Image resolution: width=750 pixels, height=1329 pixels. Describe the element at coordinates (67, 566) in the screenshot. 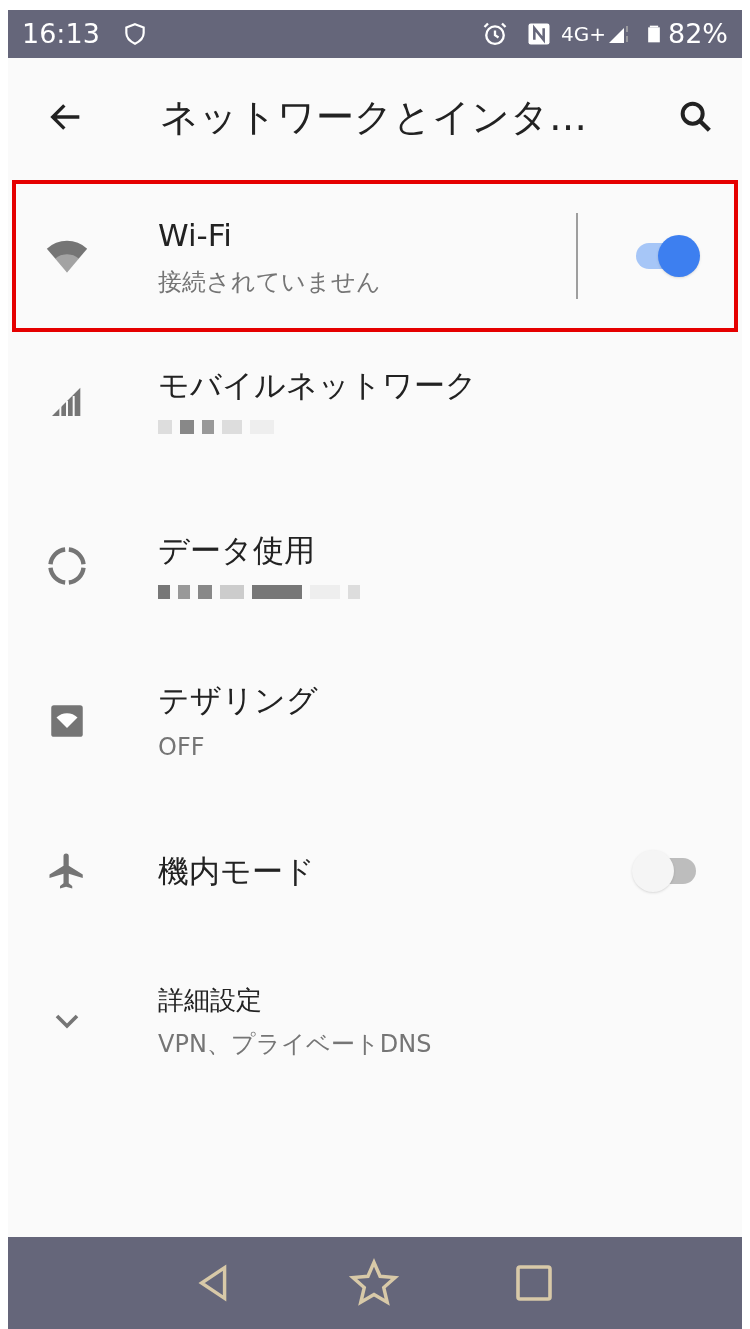

I see `data-usage-icon` at that location.